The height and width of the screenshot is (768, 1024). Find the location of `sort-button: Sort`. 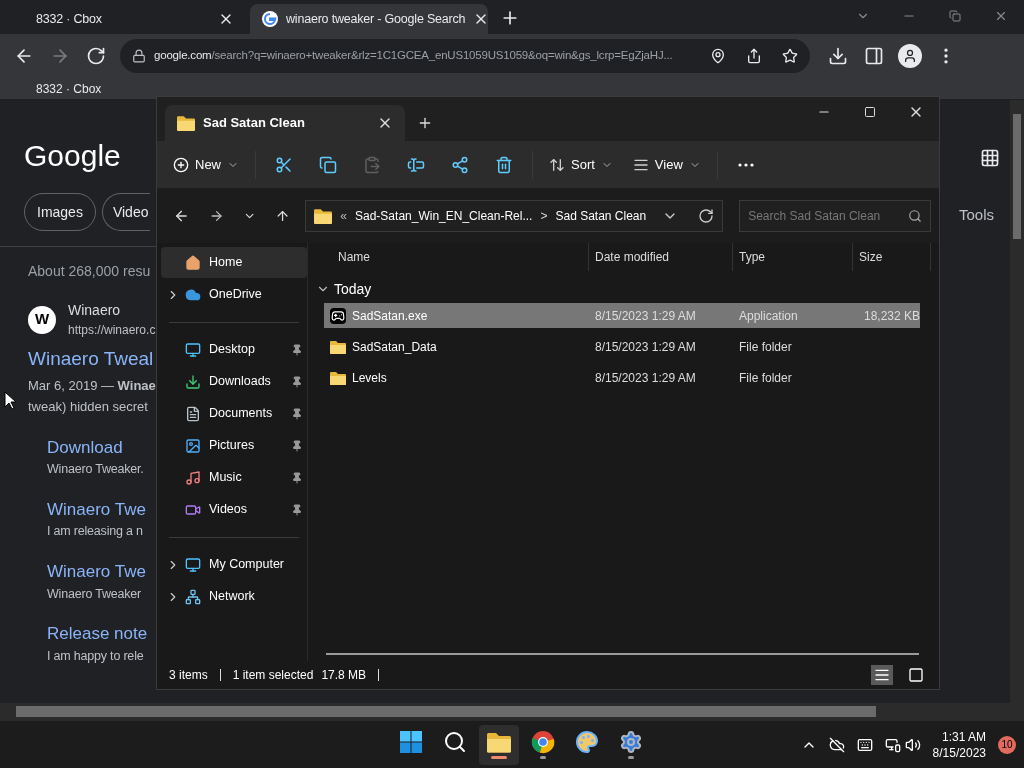

sort-button: Sort is located at coordinates (581, 164).